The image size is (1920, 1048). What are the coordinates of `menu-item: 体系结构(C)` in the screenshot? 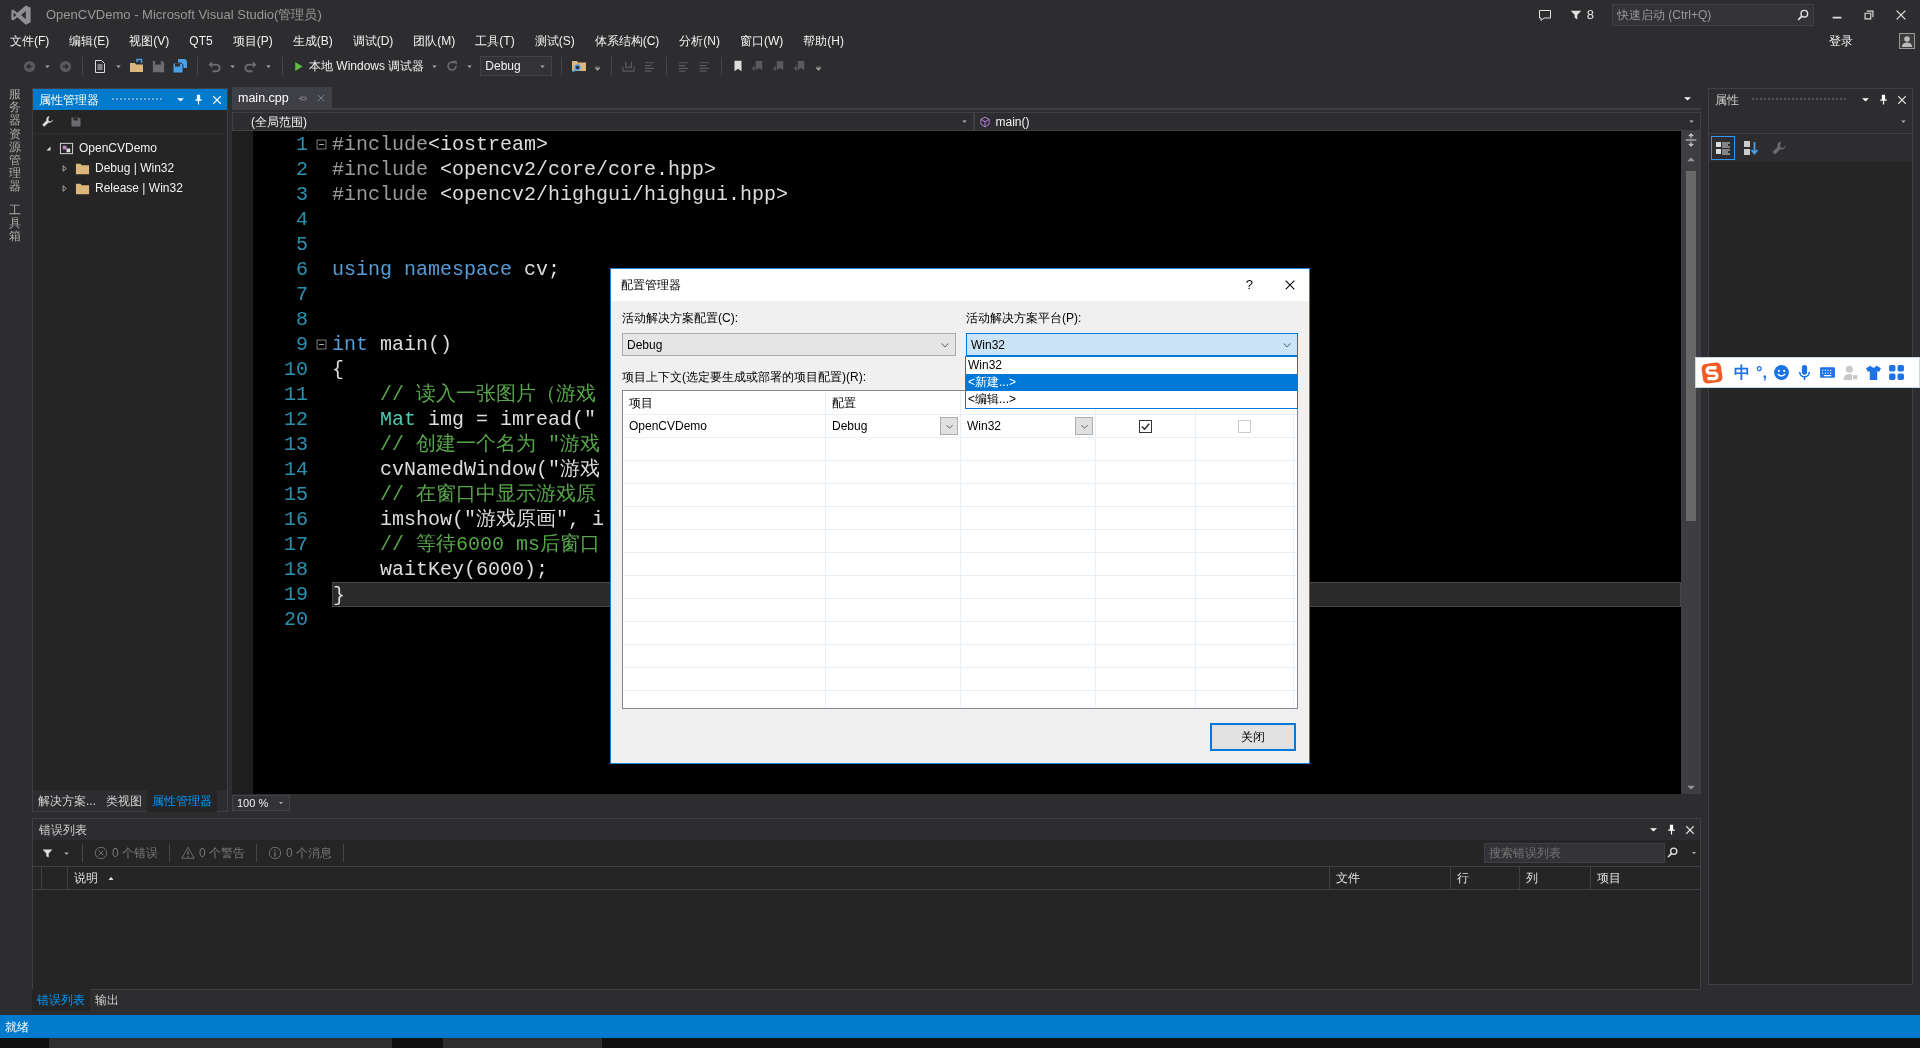 It's located at (627, 41).